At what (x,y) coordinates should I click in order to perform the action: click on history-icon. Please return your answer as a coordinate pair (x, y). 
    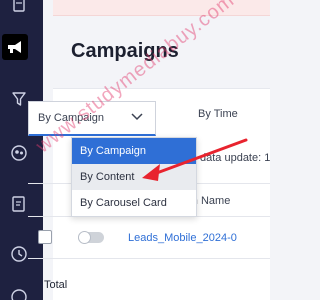
    Looking at the image, I should click on (19, 293).